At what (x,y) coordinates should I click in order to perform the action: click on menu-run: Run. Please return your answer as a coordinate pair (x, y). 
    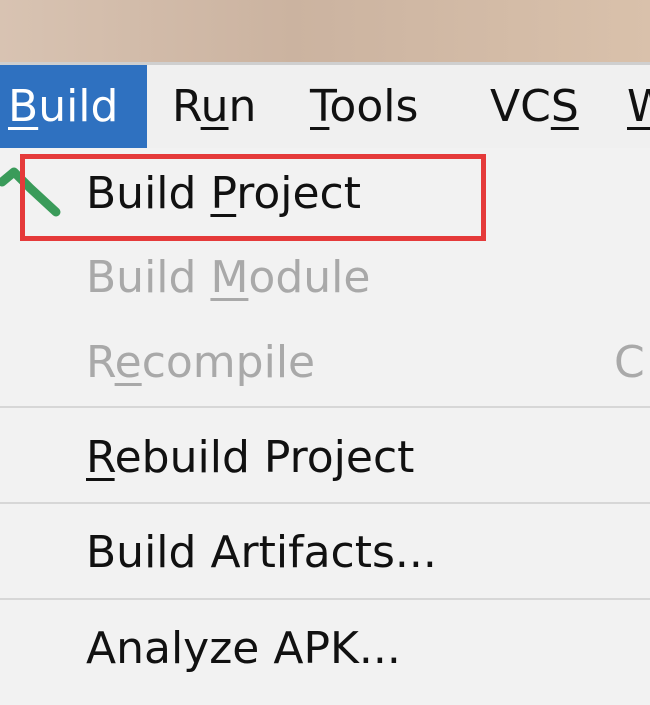
    Looking at the image, I should click on (214, 106).